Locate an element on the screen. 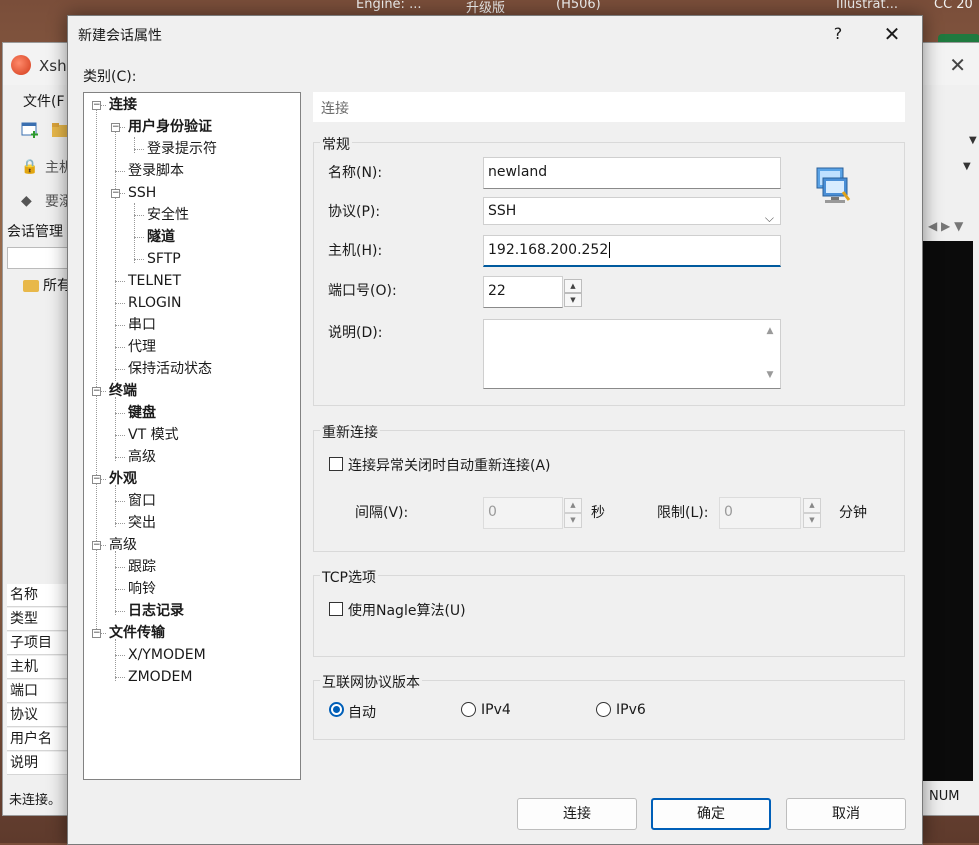 The height and width of the screenshot is (845, 979). radio-ipv6 is located at coordinates (603, 709).